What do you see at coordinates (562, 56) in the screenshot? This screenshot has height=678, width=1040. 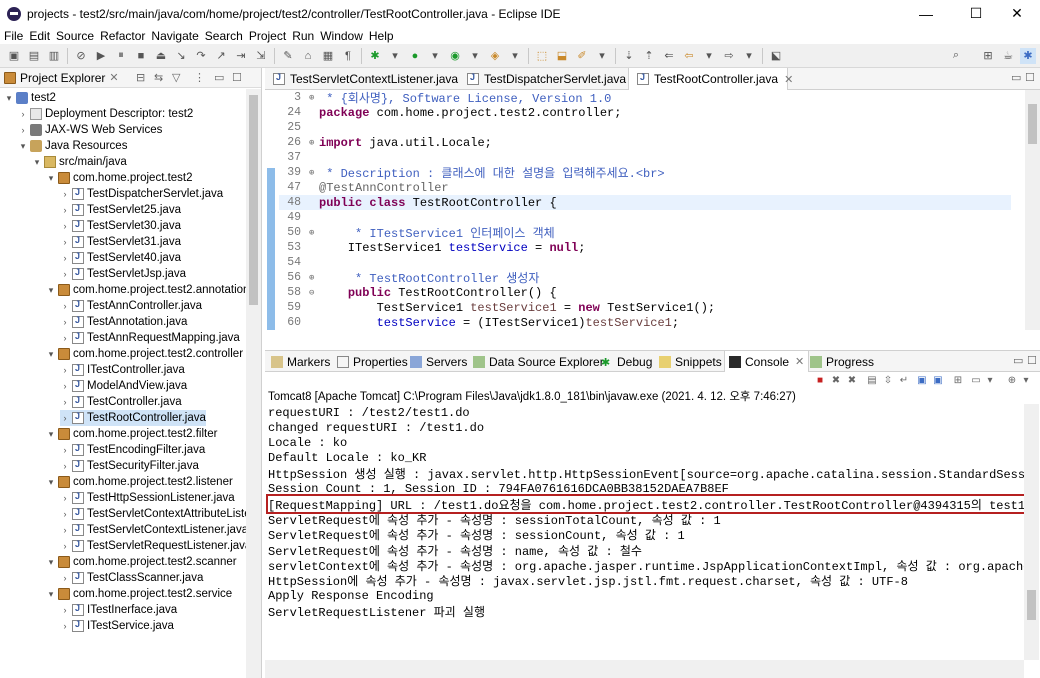 I see `open-task-icon: ⬓` at bounding box center [562, 56].